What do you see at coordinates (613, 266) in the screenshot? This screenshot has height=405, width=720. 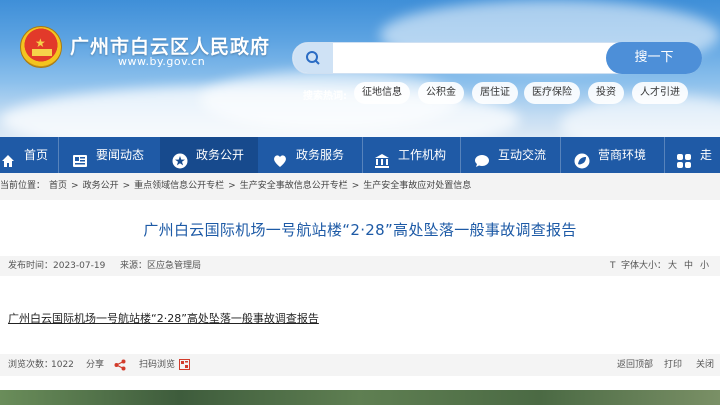 I see `font-size-icon: T` at bounding box center [613, 266].